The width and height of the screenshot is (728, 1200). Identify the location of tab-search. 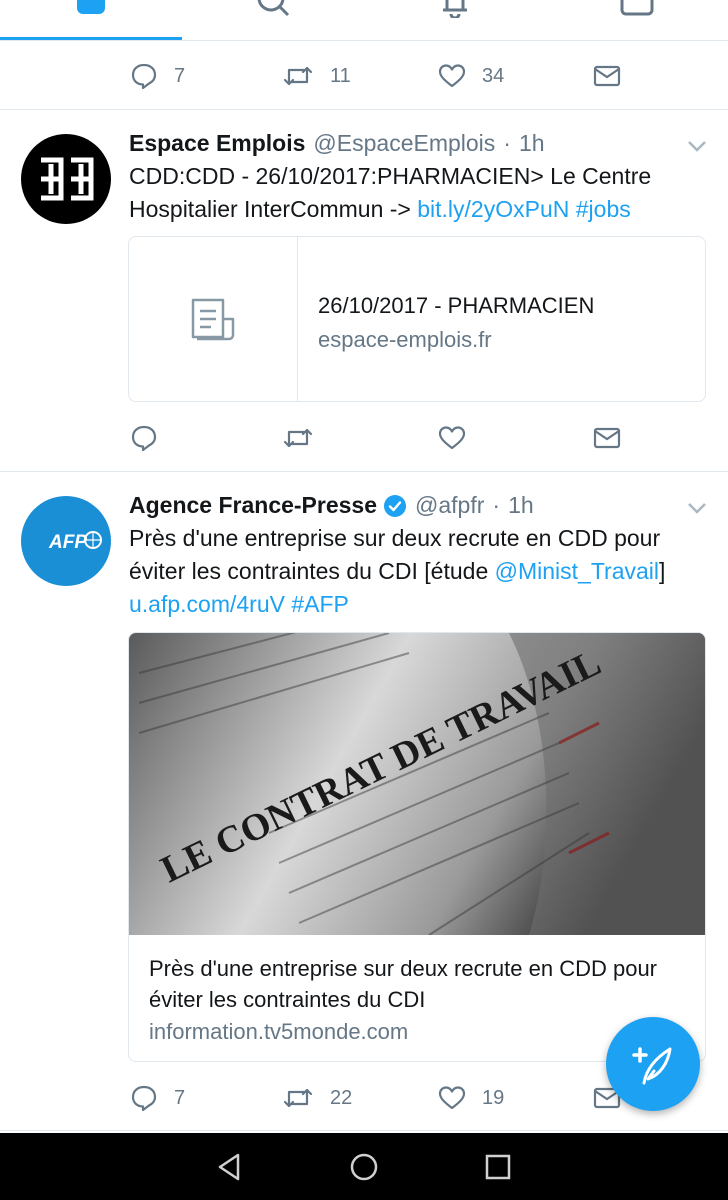
(273, 20).